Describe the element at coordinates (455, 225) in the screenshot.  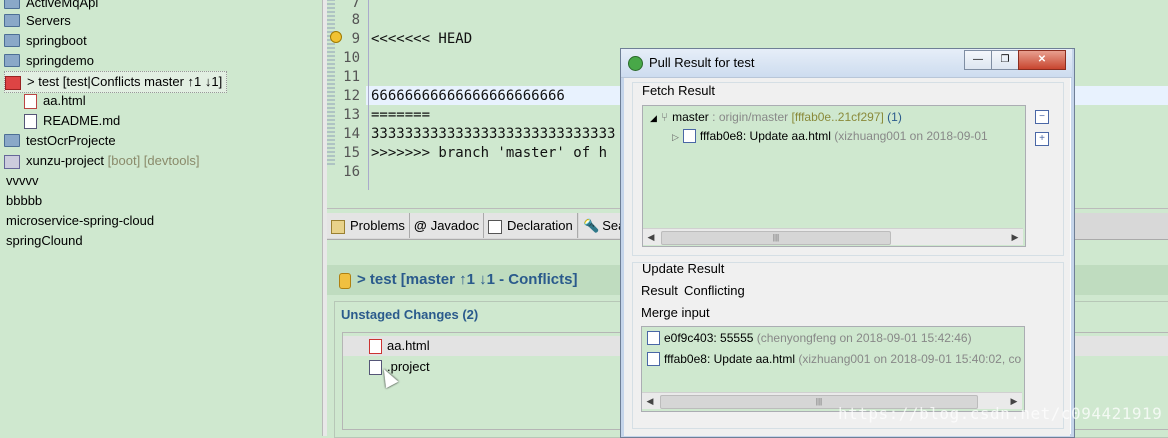
I see `tab-label: Javadoc` at that location.